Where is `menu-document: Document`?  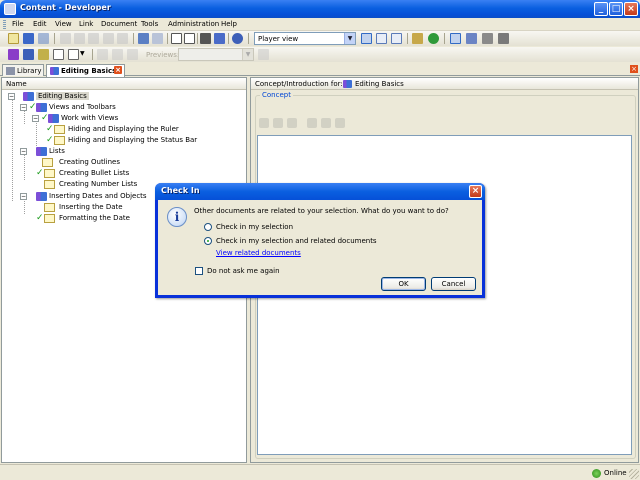 menu-document: Document is located at coordinates (119, 24).